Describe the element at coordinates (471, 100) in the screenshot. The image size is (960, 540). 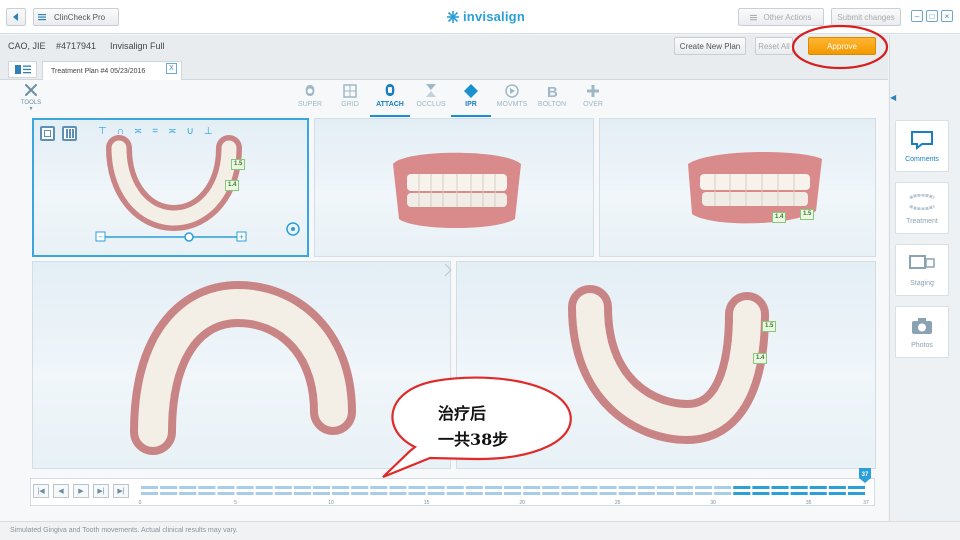
I see `toolbar-item-ipr: IPR` at that location.